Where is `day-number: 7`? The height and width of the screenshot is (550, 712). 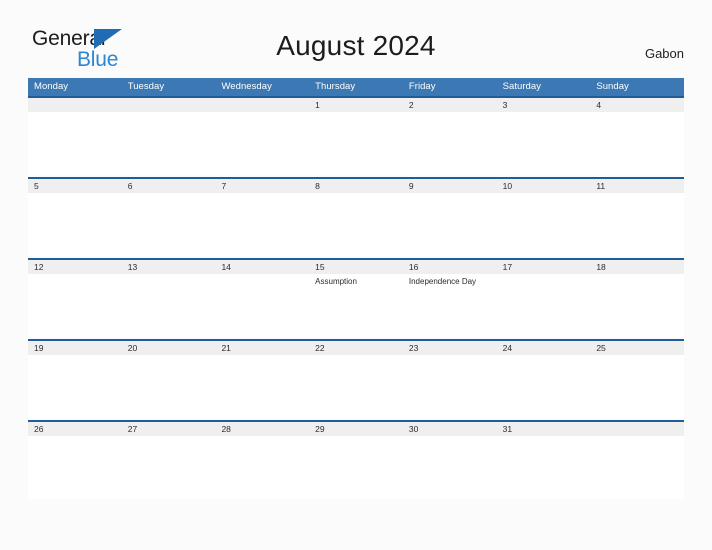 day-number: 7 is located at coordinates (262, 186).